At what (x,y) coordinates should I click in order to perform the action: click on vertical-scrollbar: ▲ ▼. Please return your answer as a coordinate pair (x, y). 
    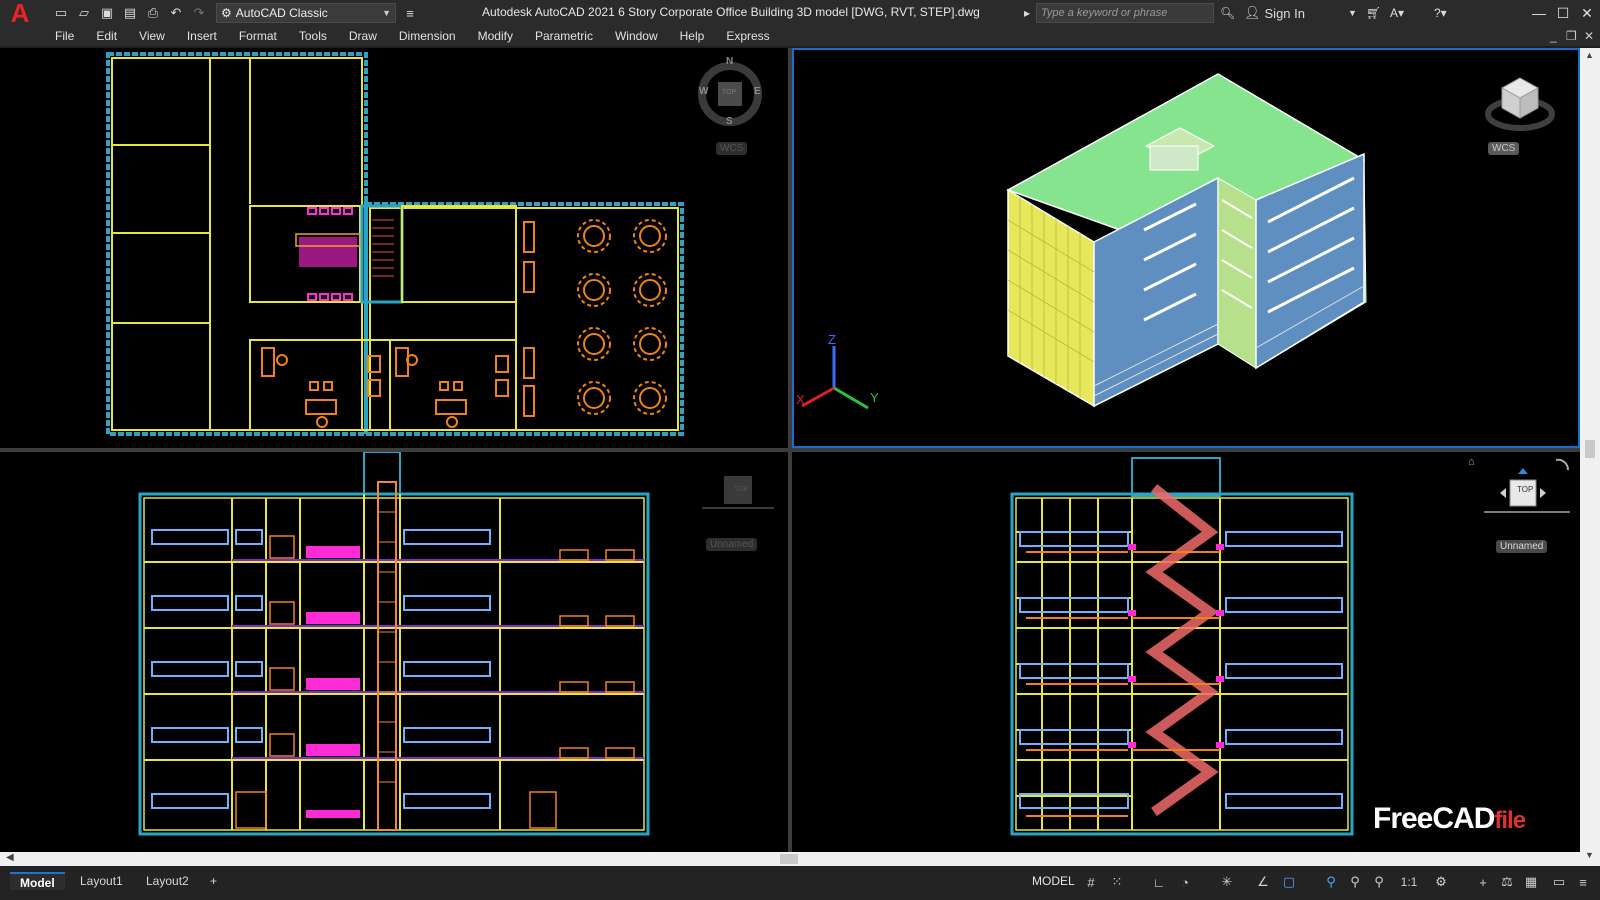
    Looking at the image, I should click on (1590, 457).